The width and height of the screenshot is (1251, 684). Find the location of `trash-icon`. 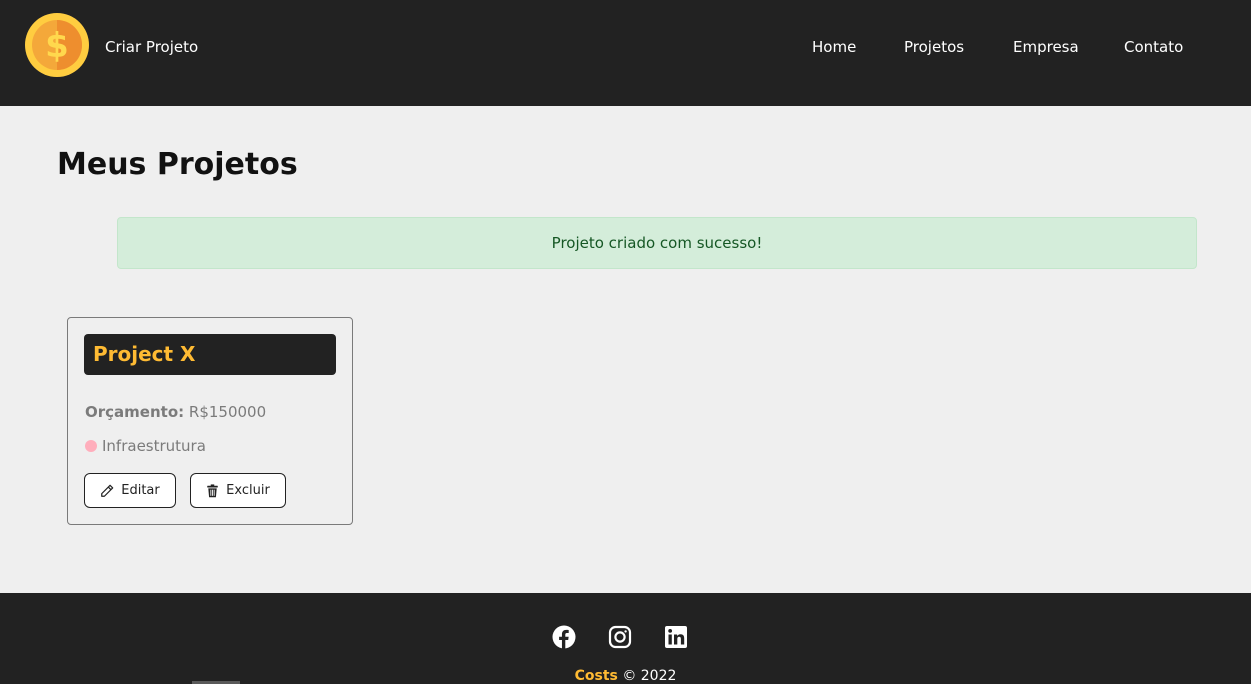

trash-icon is located at coordinates (212, 490).